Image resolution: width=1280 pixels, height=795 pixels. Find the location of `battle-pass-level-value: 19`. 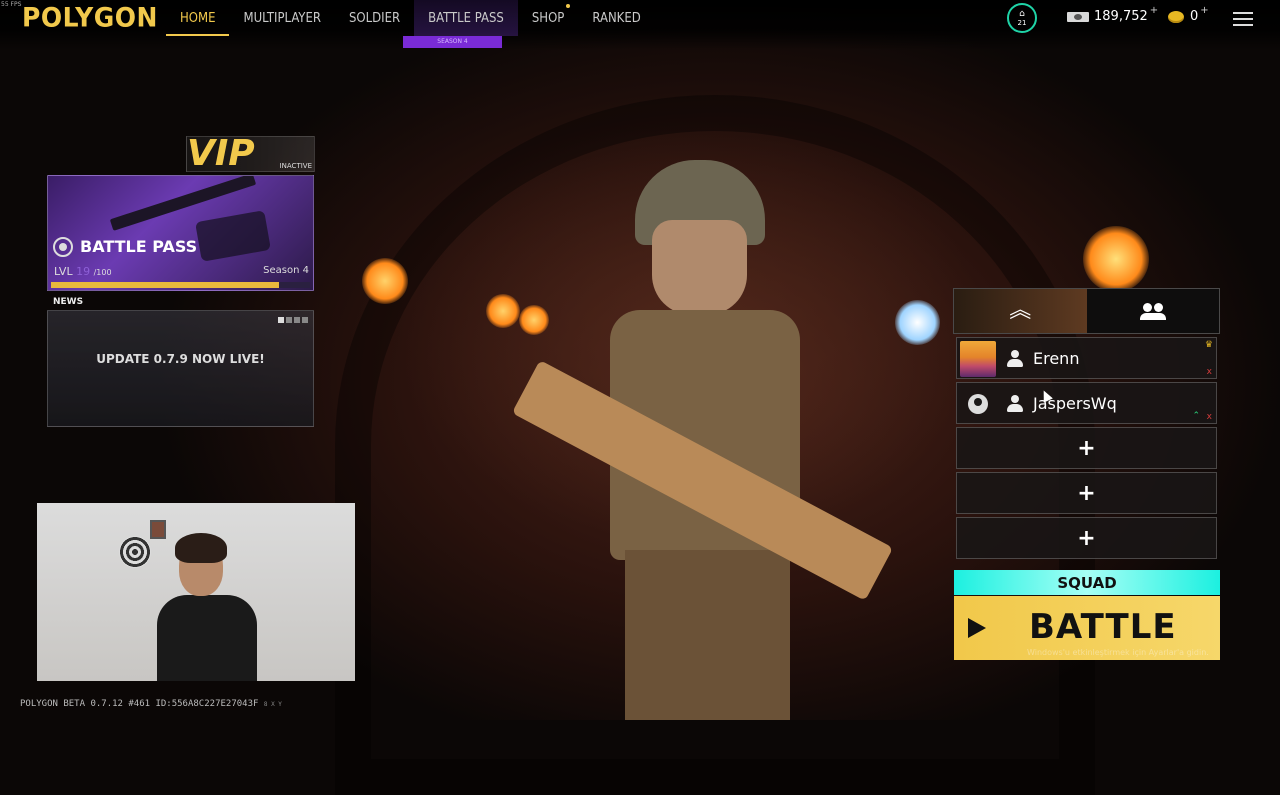

battle-pass-level-value: 19 is located at coordinates (83, 271).